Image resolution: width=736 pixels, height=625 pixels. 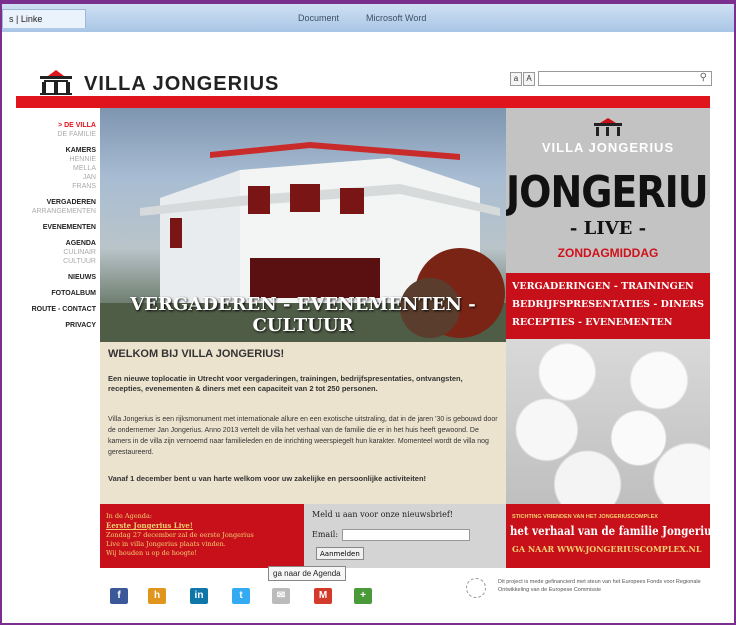 What do you see at coordinates (614, 531) in the screenshot?
I see `stichting-title: het verhaal van de familie Jongerius` at bounding box center [614, 531].